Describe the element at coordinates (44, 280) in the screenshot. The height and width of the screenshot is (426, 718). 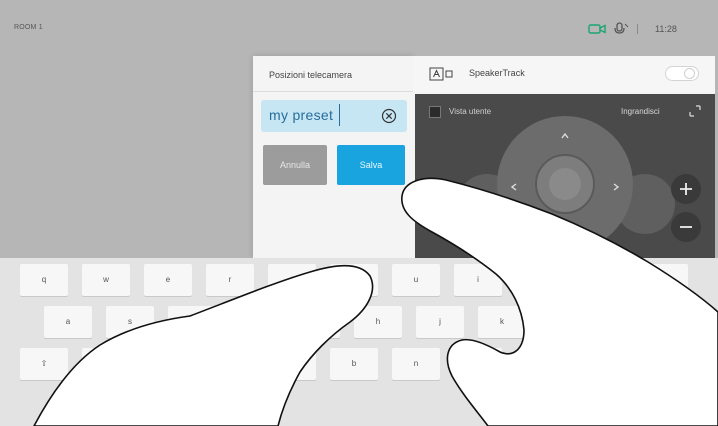
I see `keyboard-key: q` at that location.